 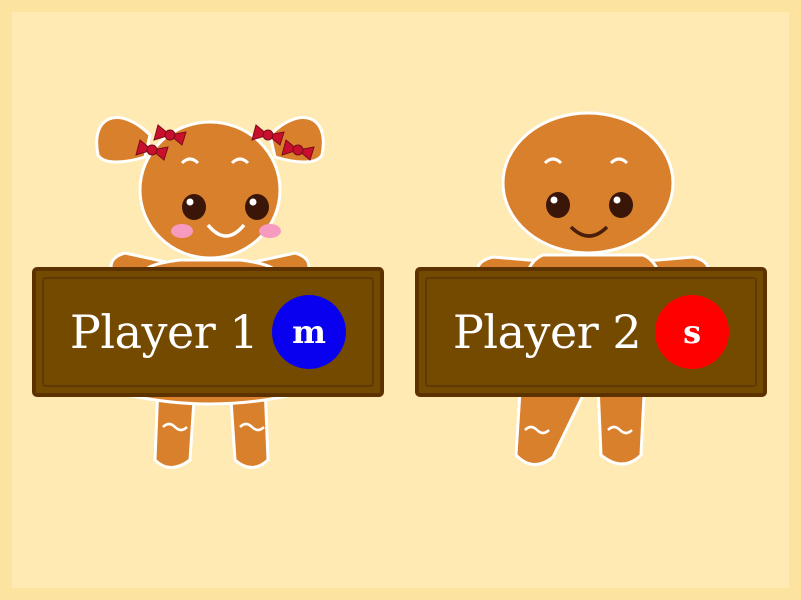 What do you see at coordinates (692, 332) in the screenshot?
I see `player-2-key-badge: s` at bounding box center [692, 332].